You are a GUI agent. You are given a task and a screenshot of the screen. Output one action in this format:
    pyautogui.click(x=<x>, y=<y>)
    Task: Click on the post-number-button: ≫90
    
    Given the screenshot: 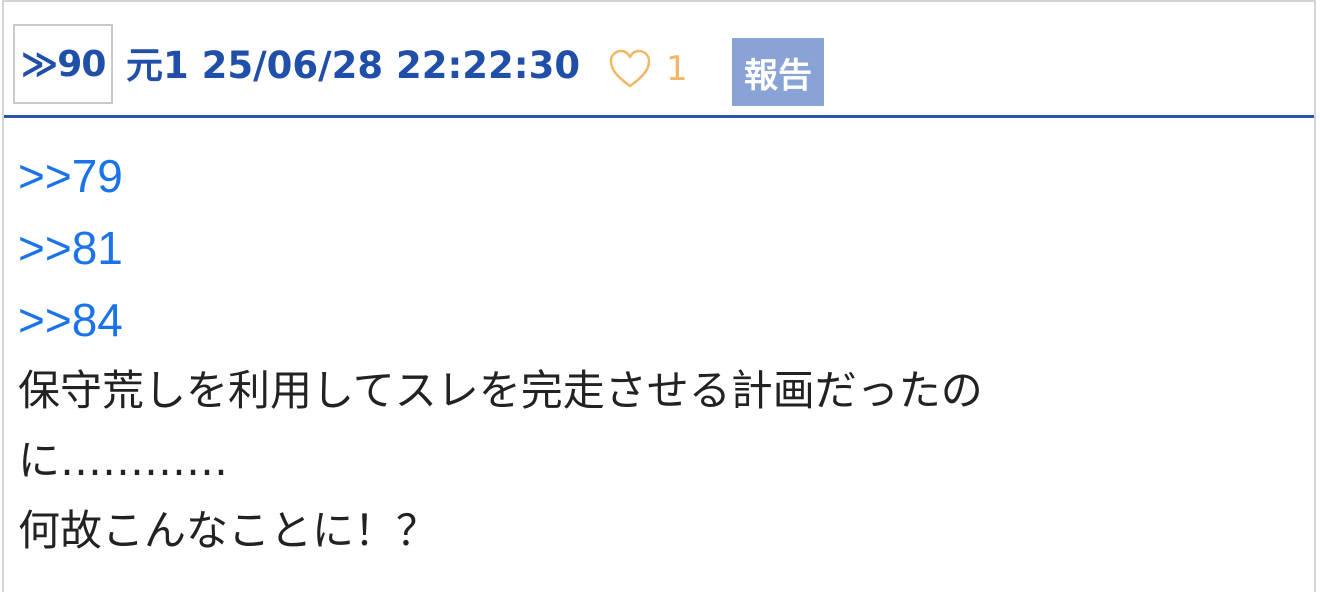 What is the action you would take?
    pyautogui.click(x=63, y=64)
    